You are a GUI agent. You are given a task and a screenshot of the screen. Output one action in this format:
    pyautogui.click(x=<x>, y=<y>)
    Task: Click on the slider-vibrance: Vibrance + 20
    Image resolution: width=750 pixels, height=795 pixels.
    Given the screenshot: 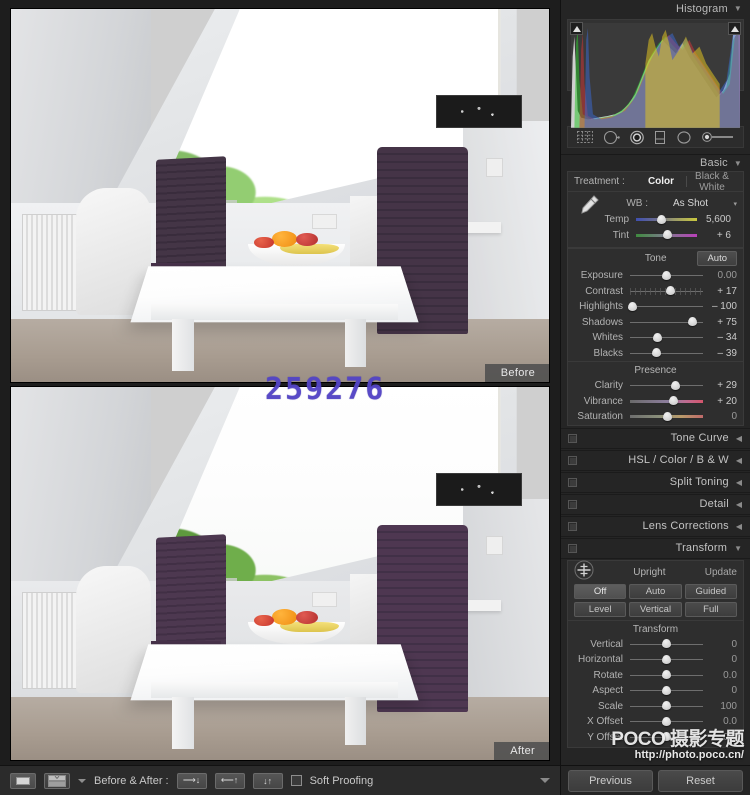 What is the action you would take?
    pyautogui.click(x=655, y=402)
    